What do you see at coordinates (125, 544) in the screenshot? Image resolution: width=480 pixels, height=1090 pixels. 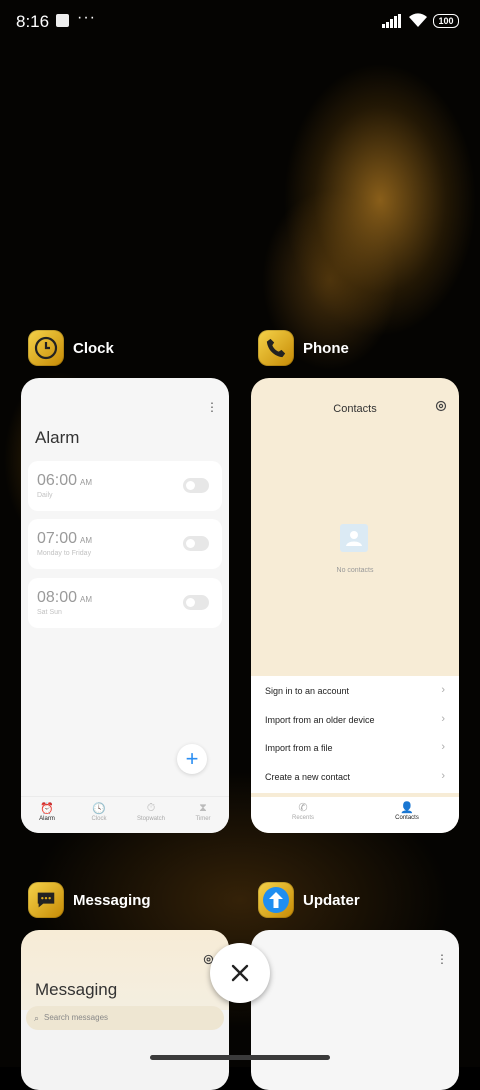 I see `alarm-item: 07:00 AM Monday to Friday` at bounding box center [125, 544].